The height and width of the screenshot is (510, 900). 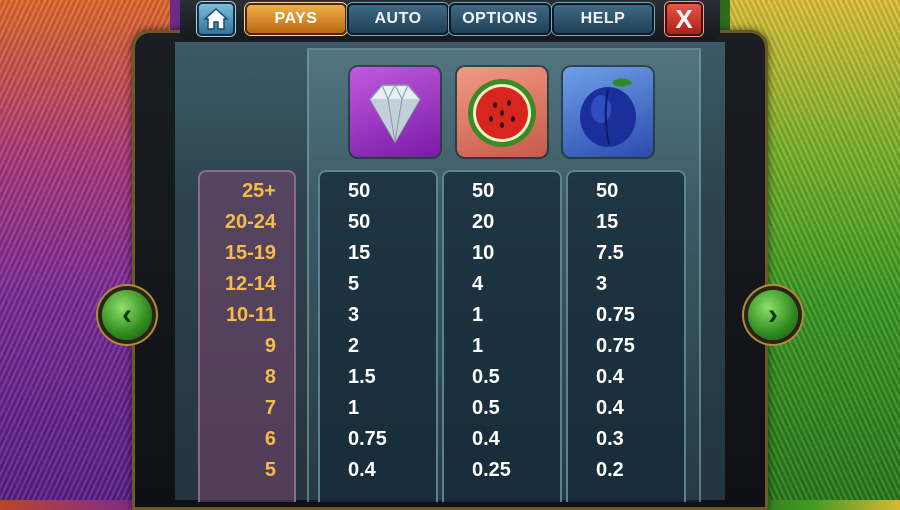 I want to click on close-icon: X, so click(x=684, y=18).